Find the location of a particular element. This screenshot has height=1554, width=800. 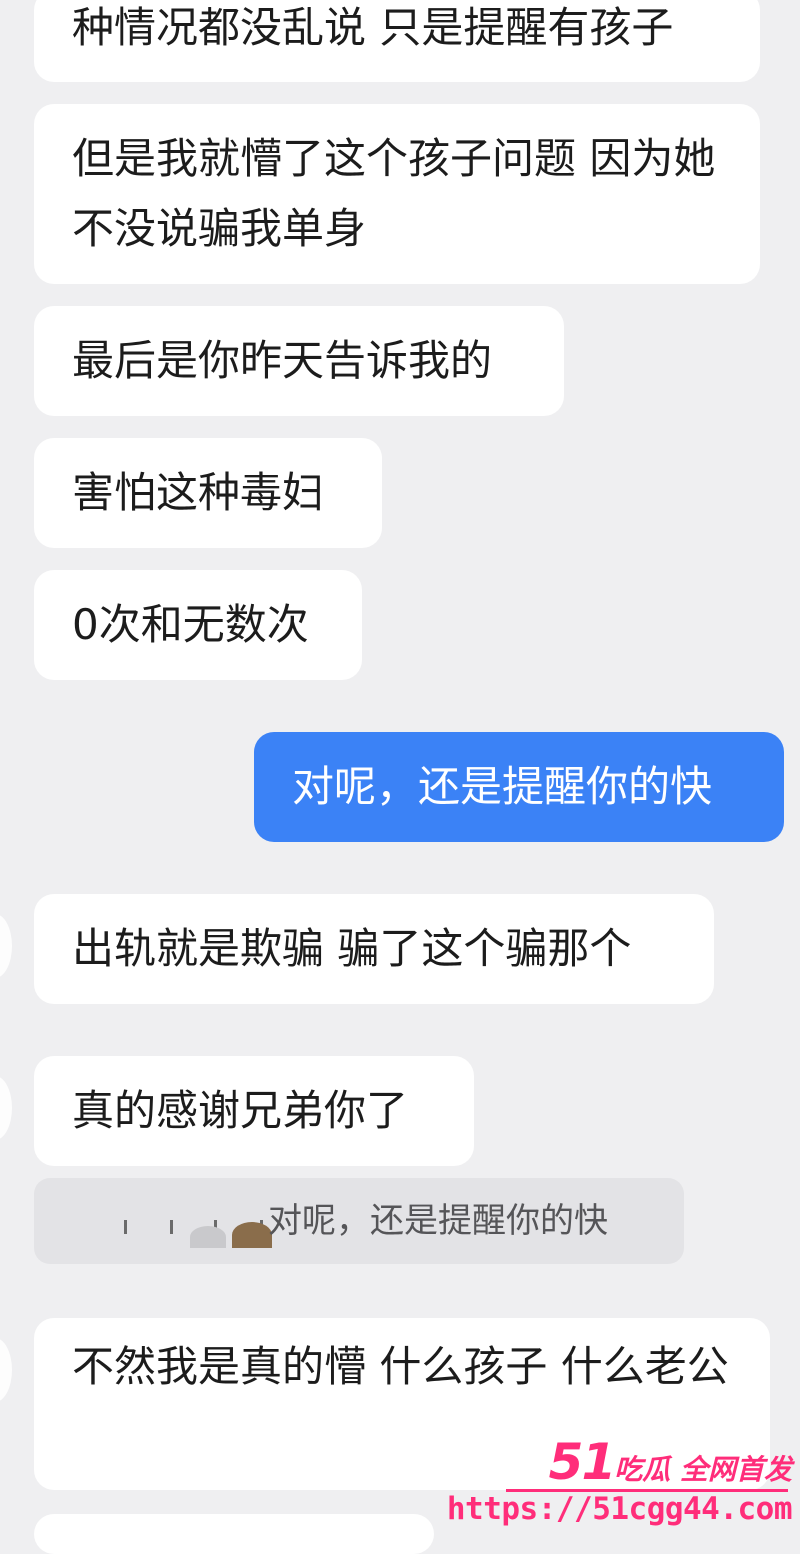

message-bubble-received: 0次和无数次 is located at coordinates (198, 625).